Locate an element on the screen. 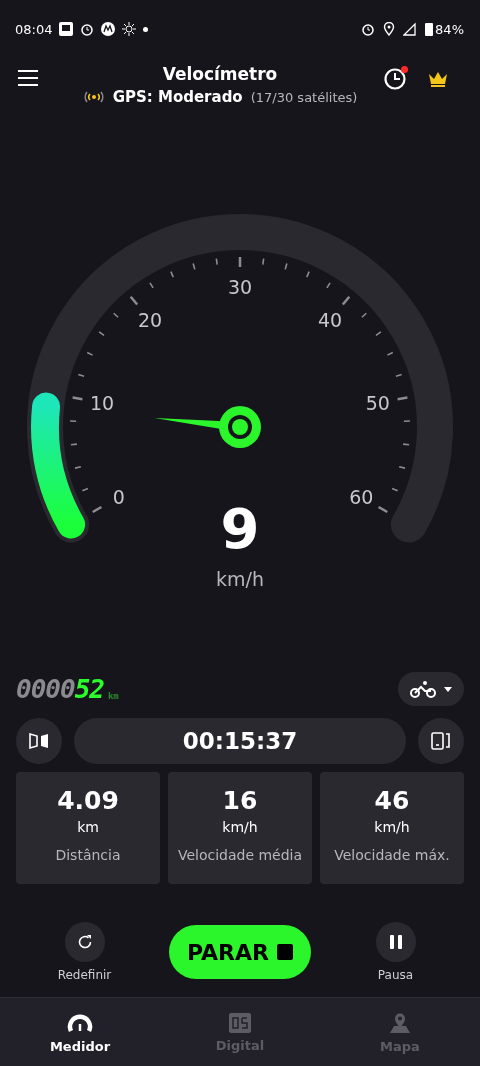 The image size is (480, 1066). digital-display-icon is located at coordinates (240, 1022).